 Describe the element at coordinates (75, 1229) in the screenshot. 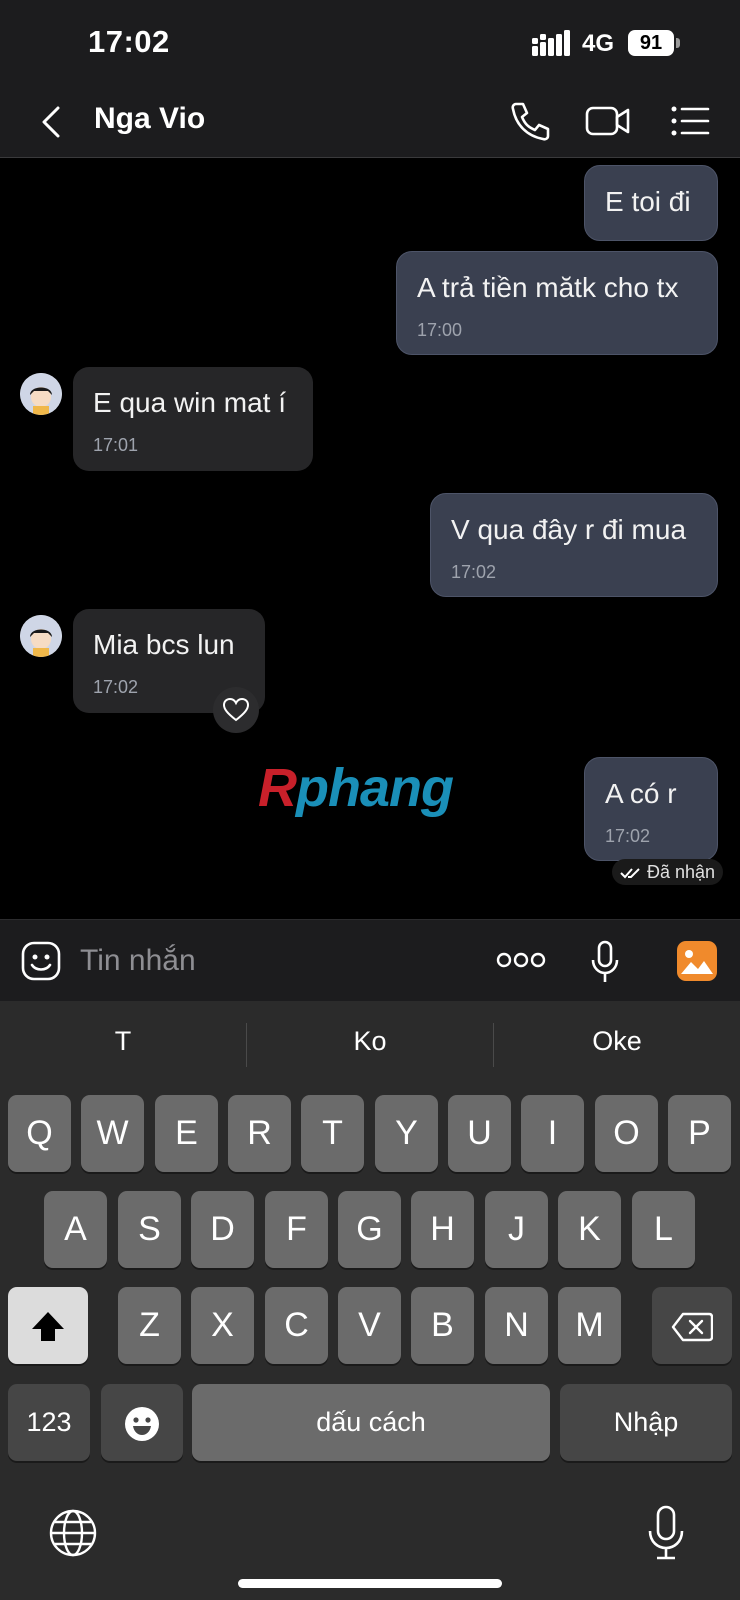

I see `key-a: A` at that location.